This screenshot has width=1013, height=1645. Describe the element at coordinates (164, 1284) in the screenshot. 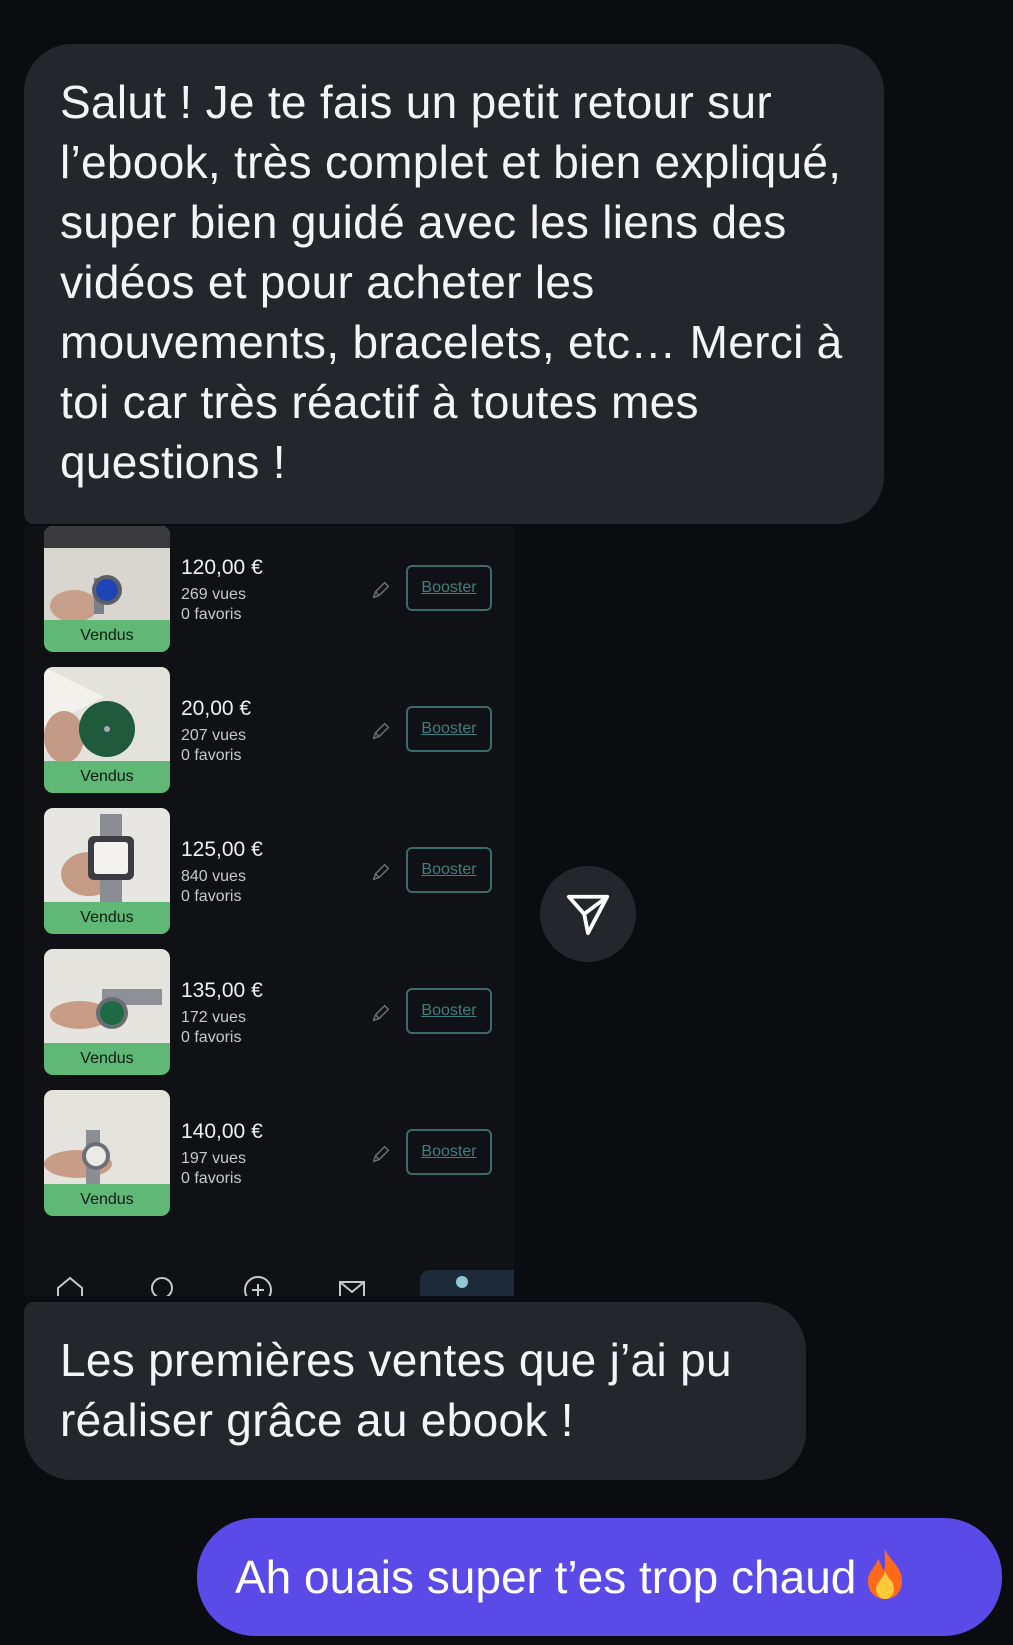

I see `search-icon` at that location.